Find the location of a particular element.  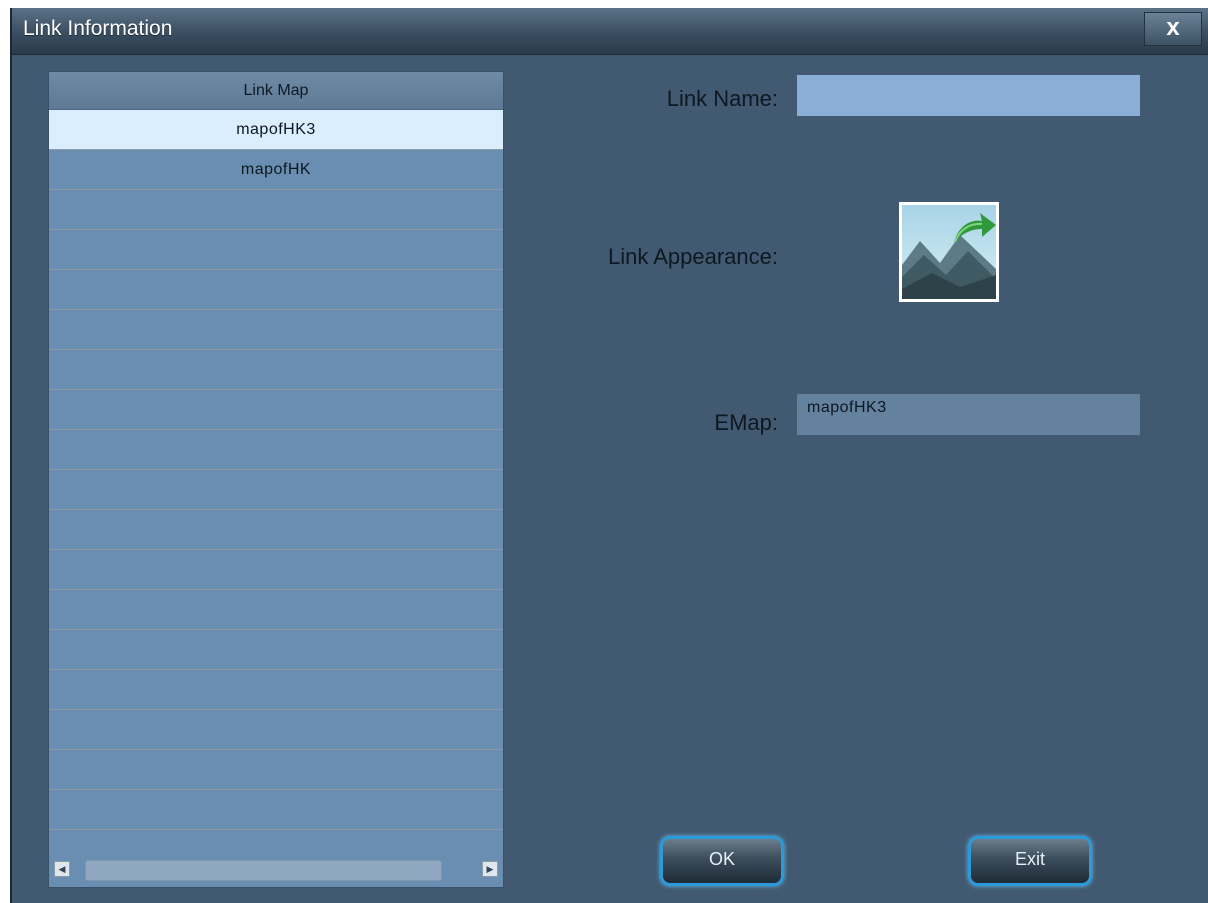

link-name-input is located at coordinates (968, 95).